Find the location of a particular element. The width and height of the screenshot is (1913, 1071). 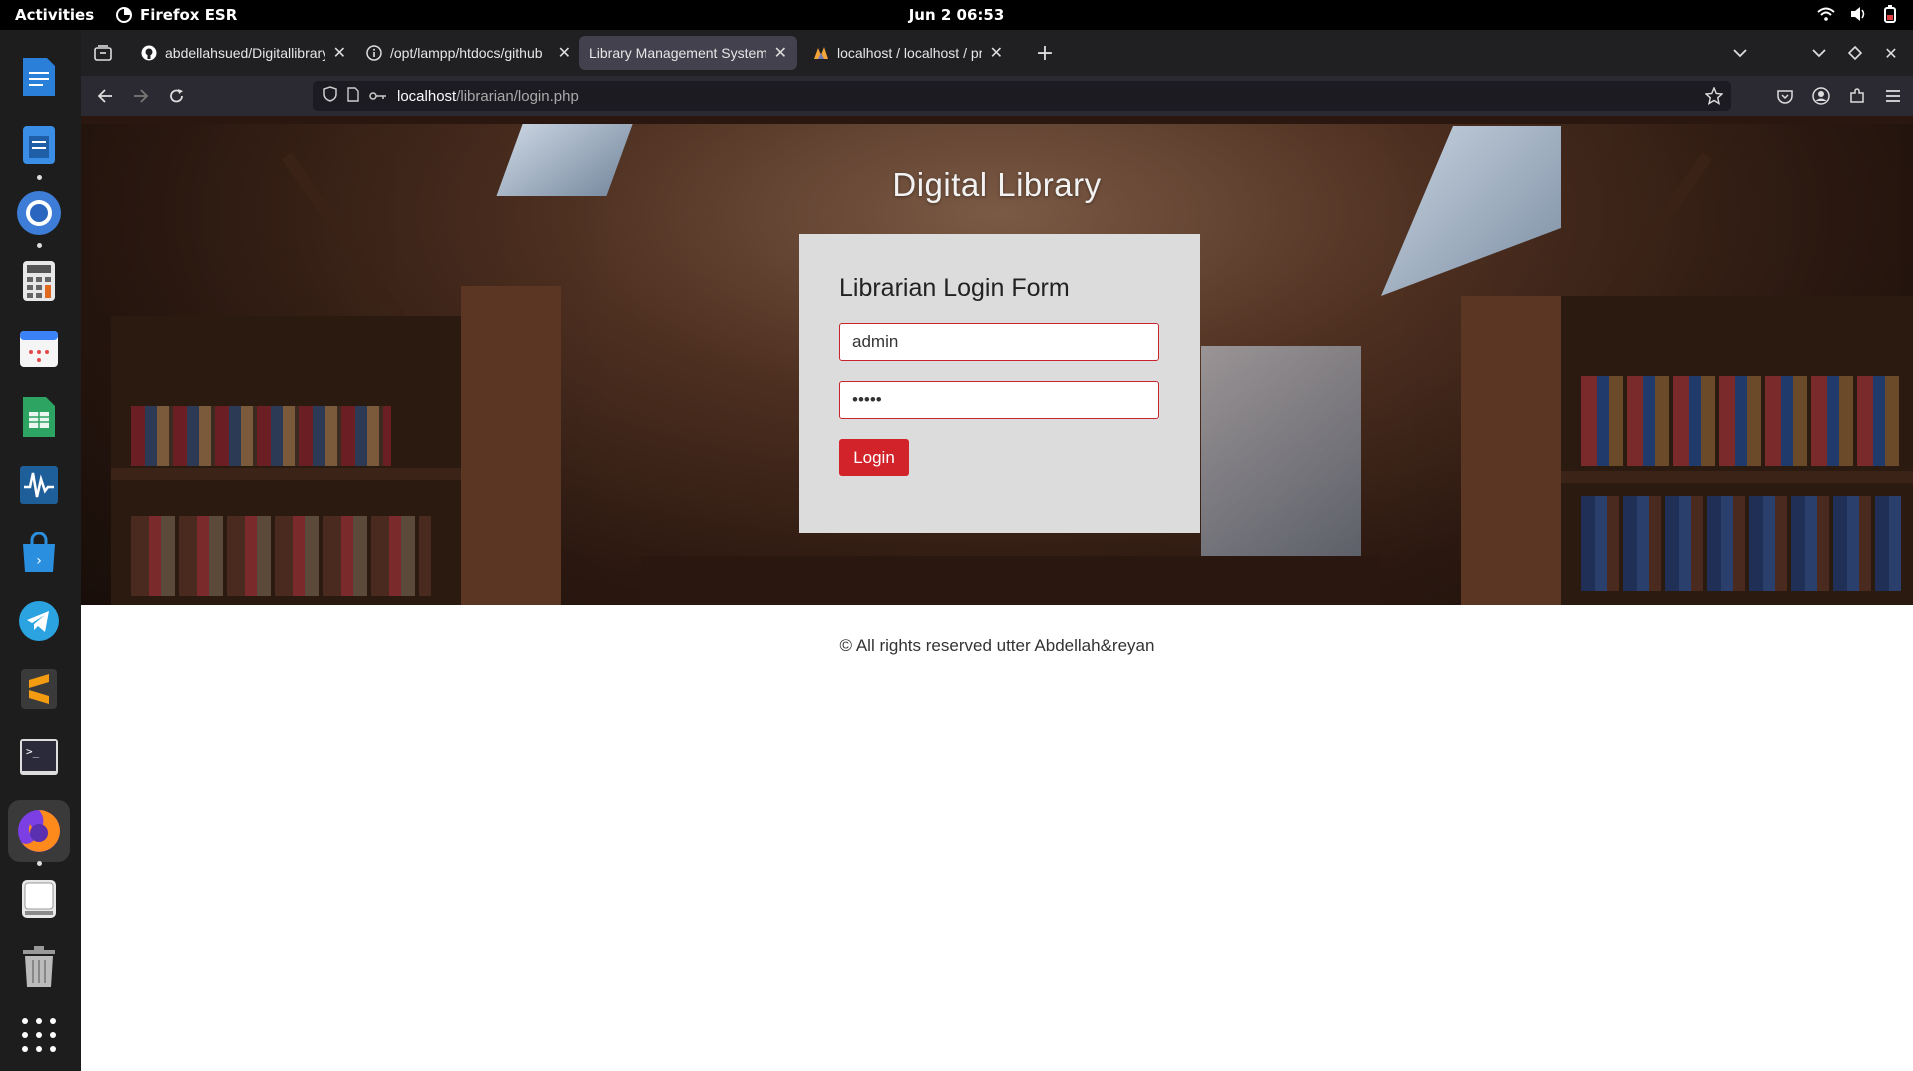

activities-button: Activities is located at coordinates (54, 15).